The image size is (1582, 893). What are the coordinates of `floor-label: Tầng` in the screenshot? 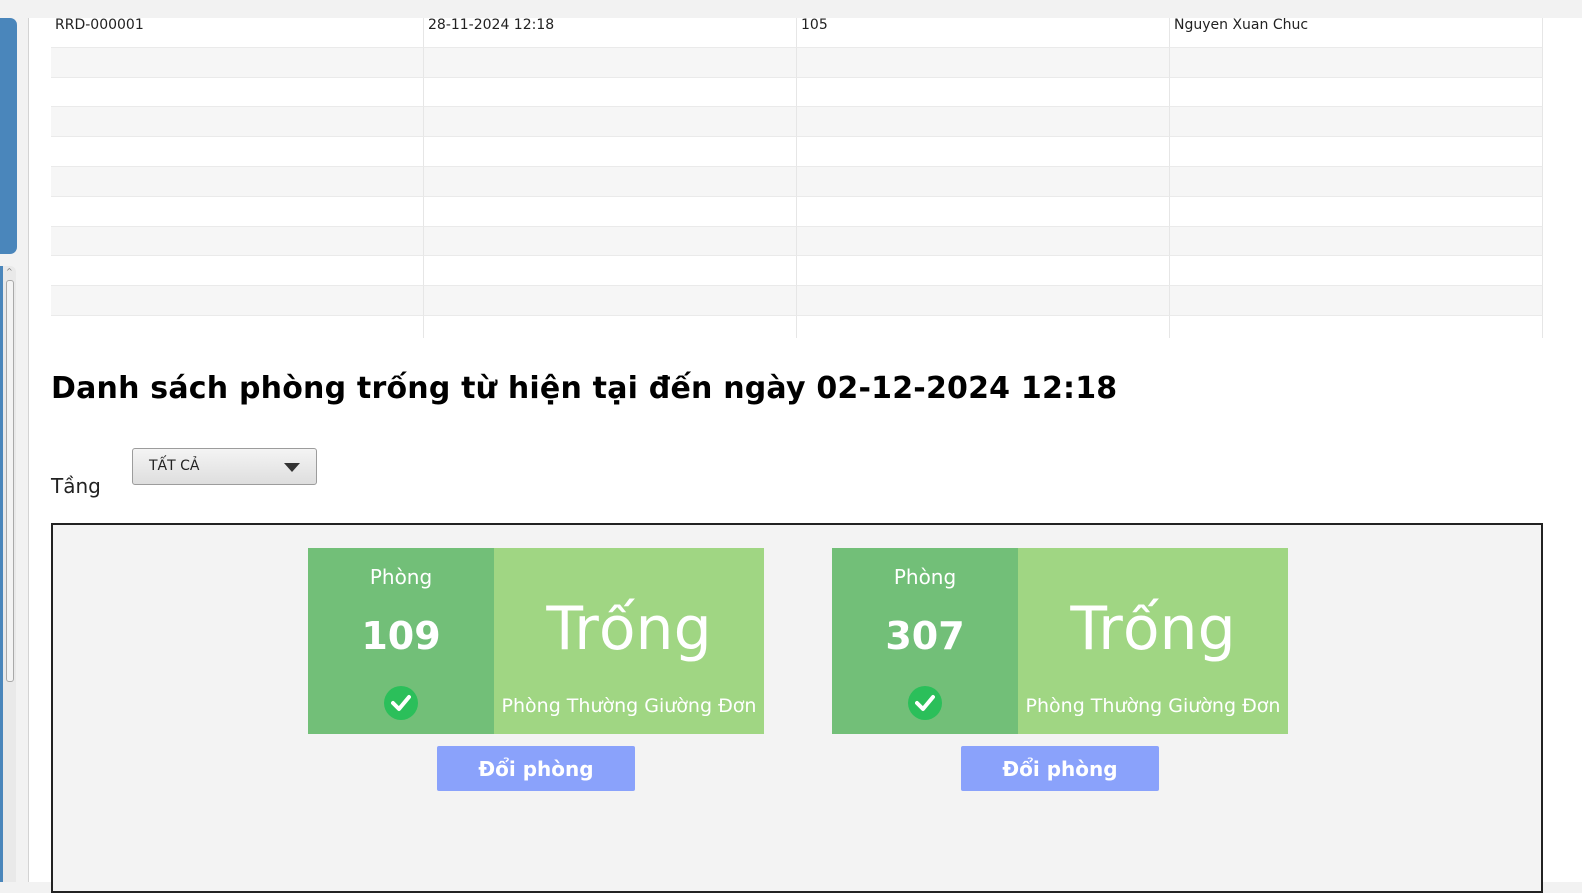 It's located at (76, 486).